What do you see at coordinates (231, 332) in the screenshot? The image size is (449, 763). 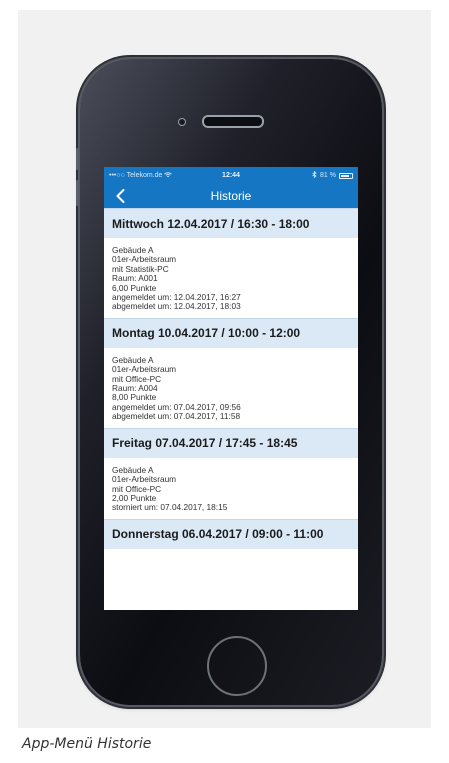 I see `history-entry-header: Montag 10.04.2017 / 10:00 - 12:00` at bounding box center [231, 332].